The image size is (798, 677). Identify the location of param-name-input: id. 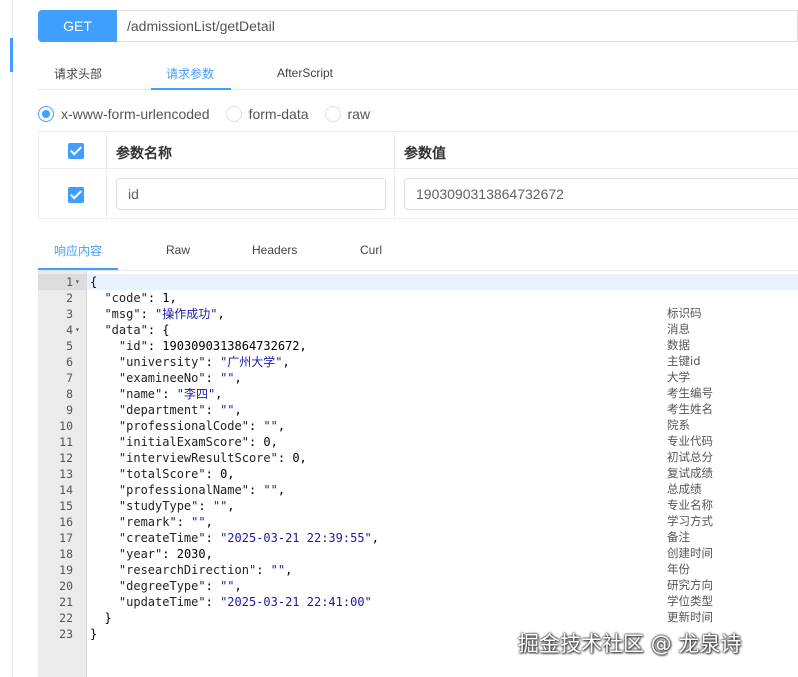
(251, 194).